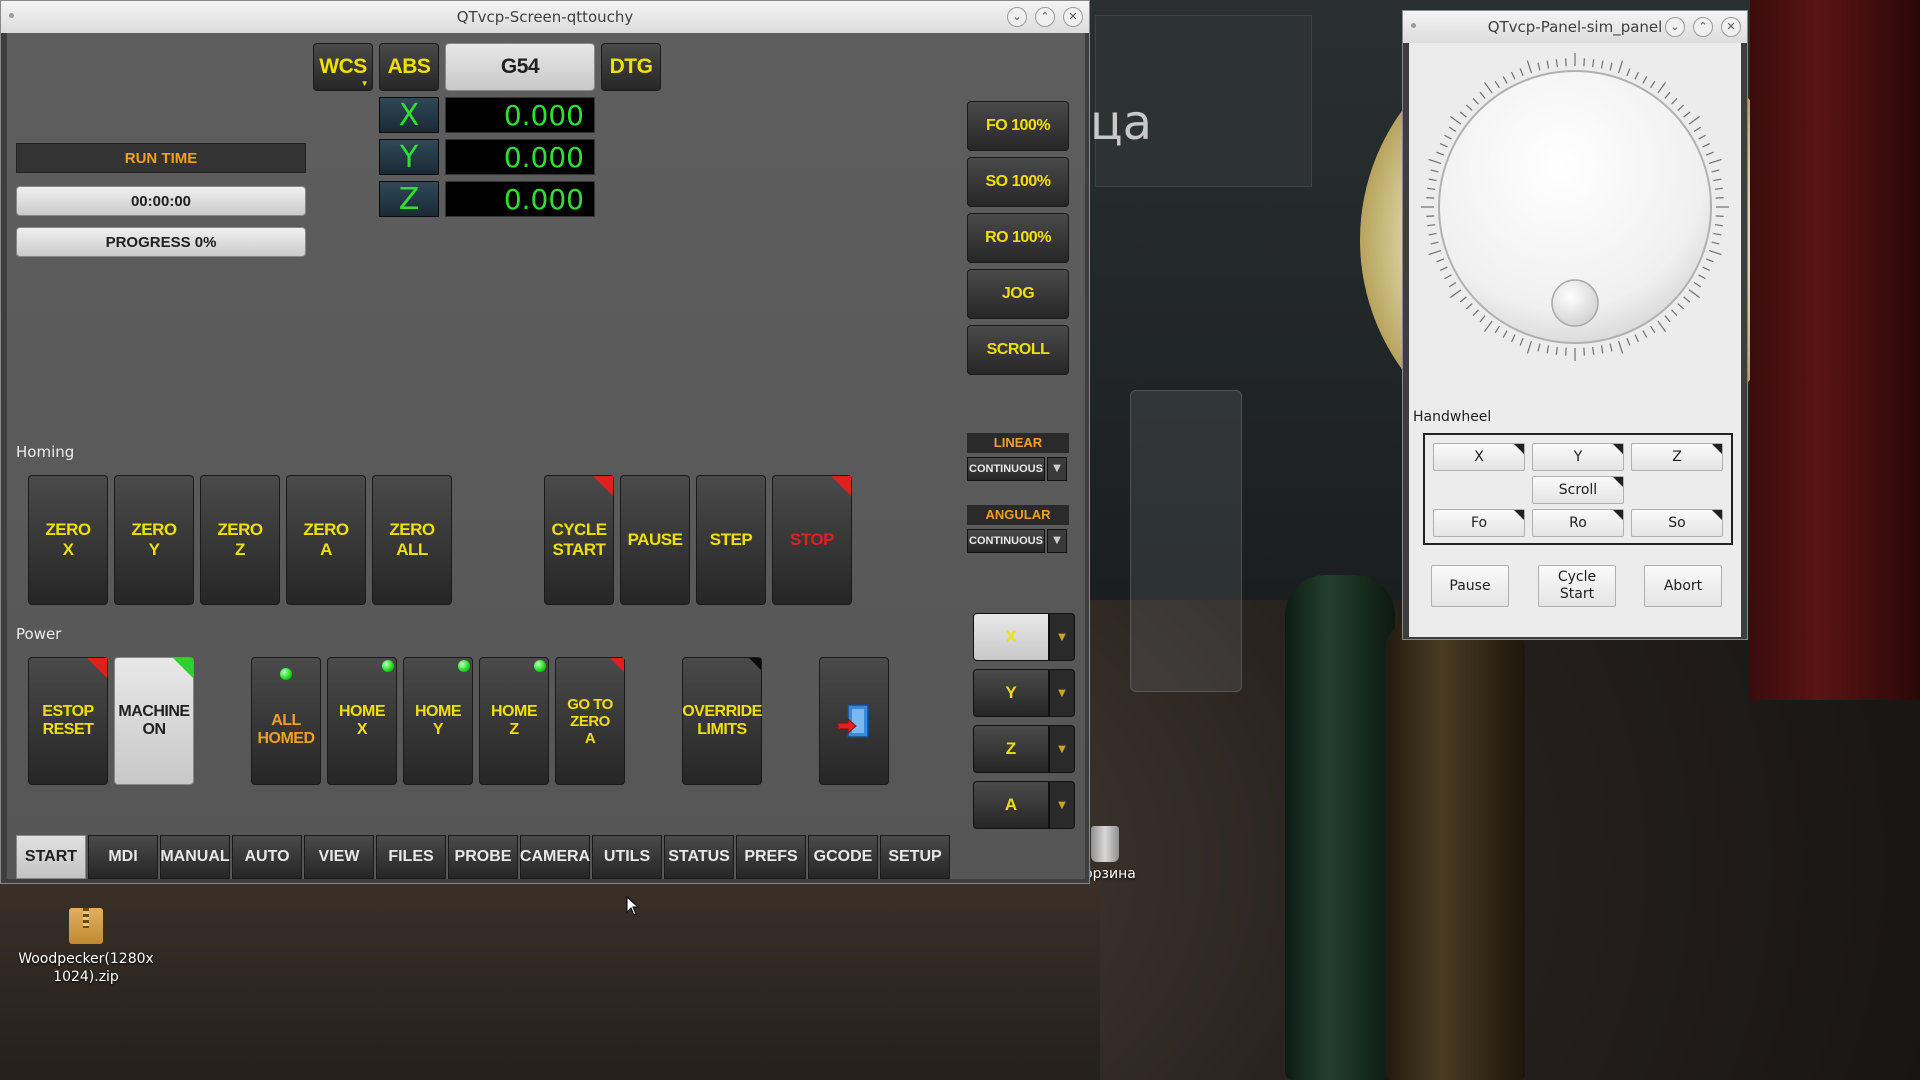  What do you see at coordinates (409, 115) in the screenshot?
I see `dro-axis-x-label: X` at bounding box center [409, 115].